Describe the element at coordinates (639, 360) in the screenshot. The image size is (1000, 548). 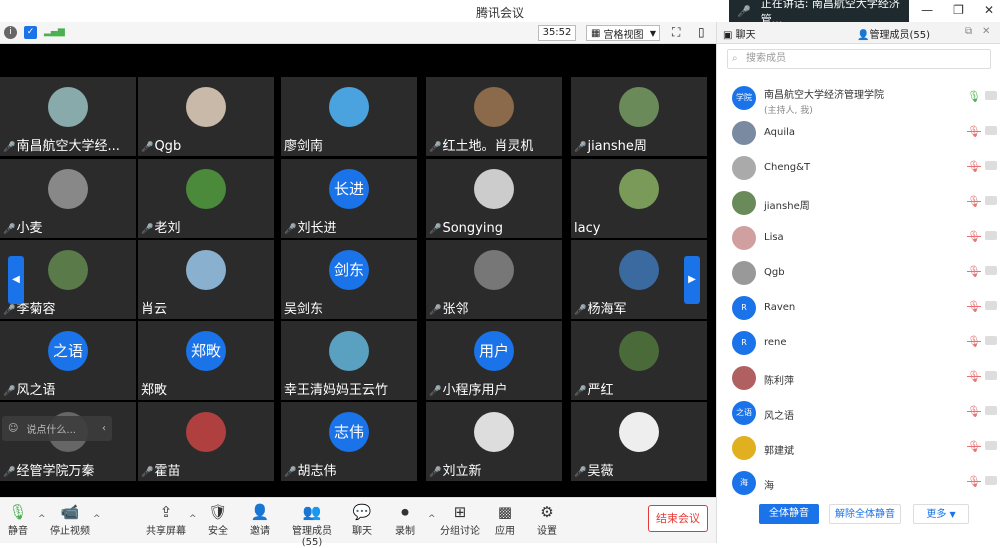
I see `participant-tile: 🎤严红` at that location.